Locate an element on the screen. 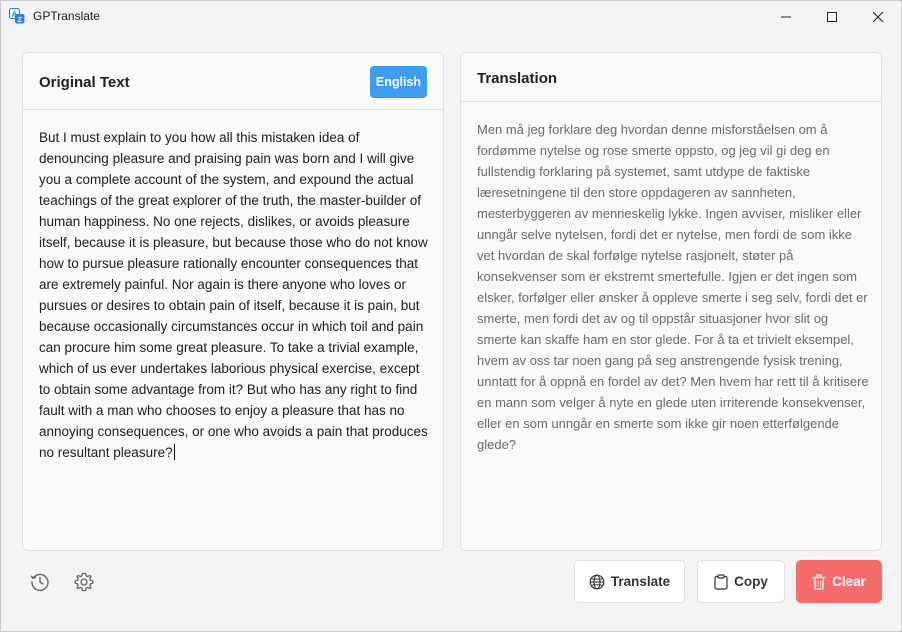  history-icon is located at coordinates (39, 582).